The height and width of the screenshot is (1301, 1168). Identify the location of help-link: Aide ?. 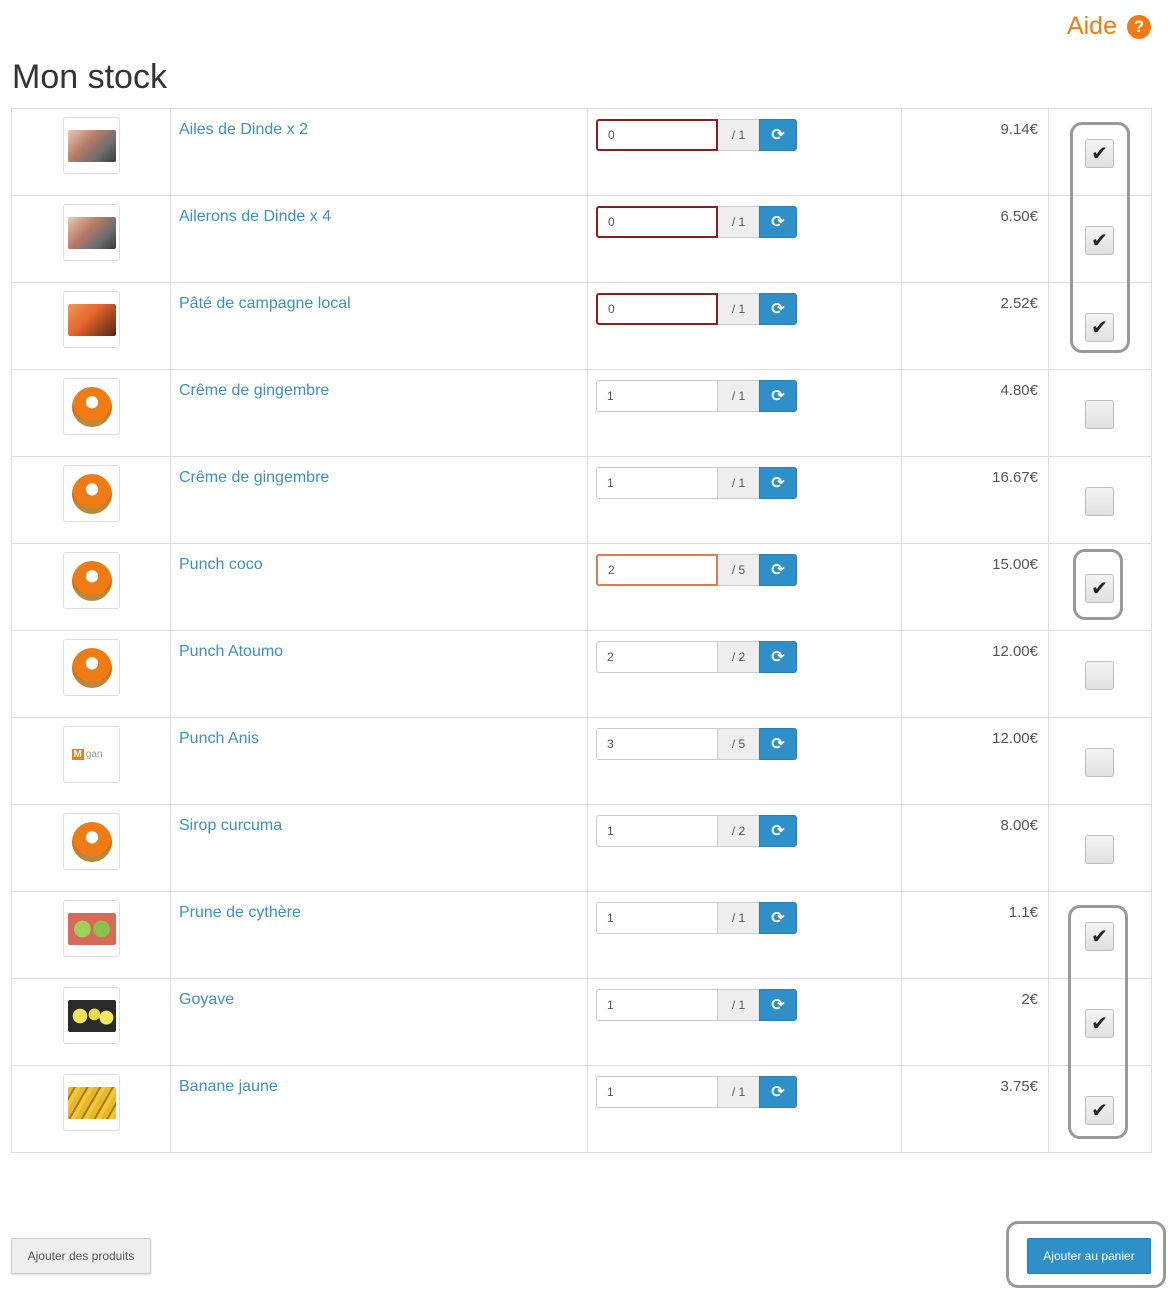
(1109, 26).